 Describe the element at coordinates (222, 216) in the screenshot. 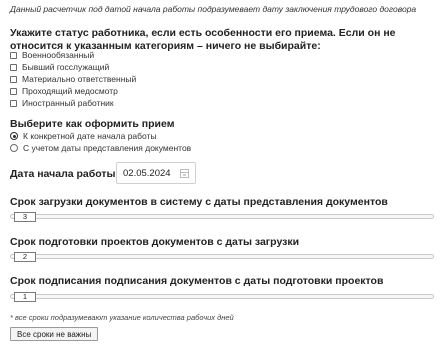

I see `slider-upload-track` at that location.